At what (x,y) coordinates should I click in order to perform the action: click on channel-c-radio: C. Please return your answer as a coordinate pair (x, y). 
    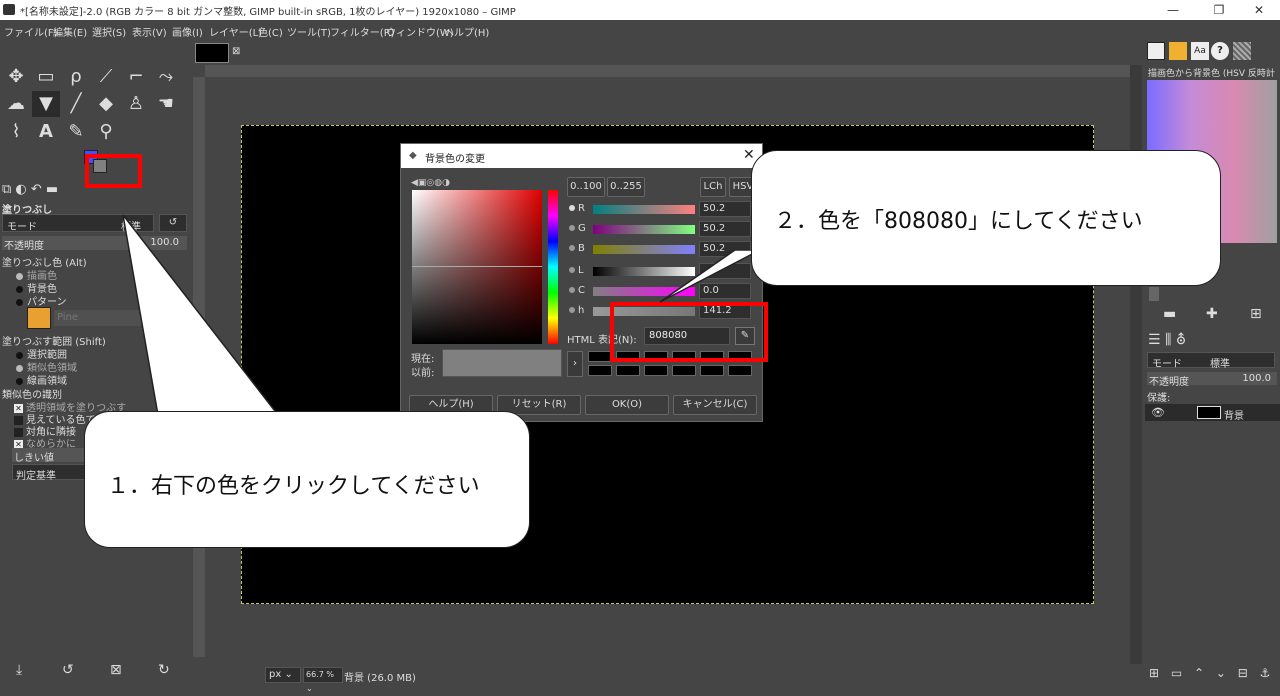
    Looking at the image, I should click on (577, 290).